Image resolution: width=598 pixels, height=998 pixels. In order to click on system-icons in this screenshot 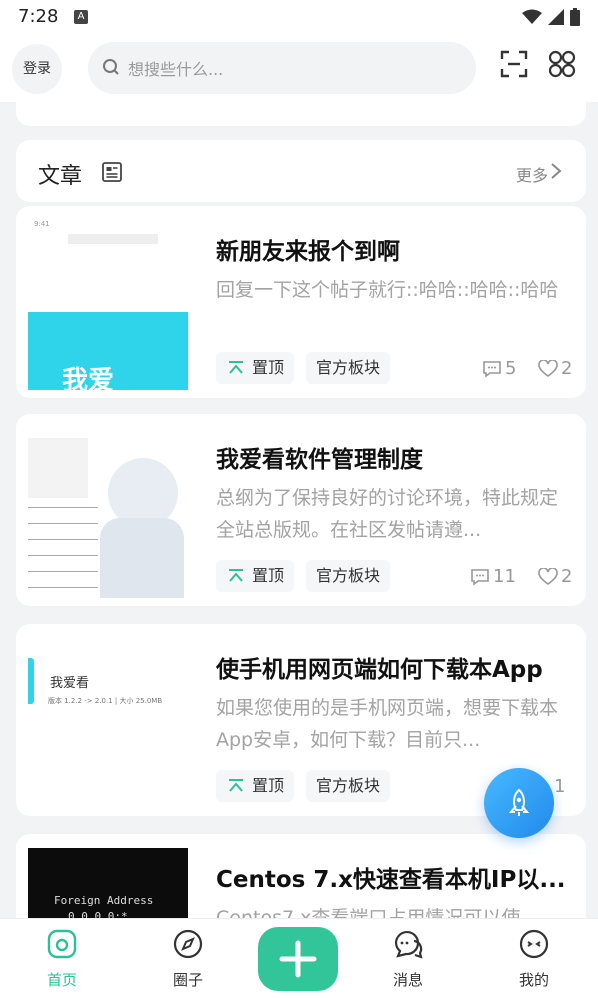, I will do `click(551, 17)`.